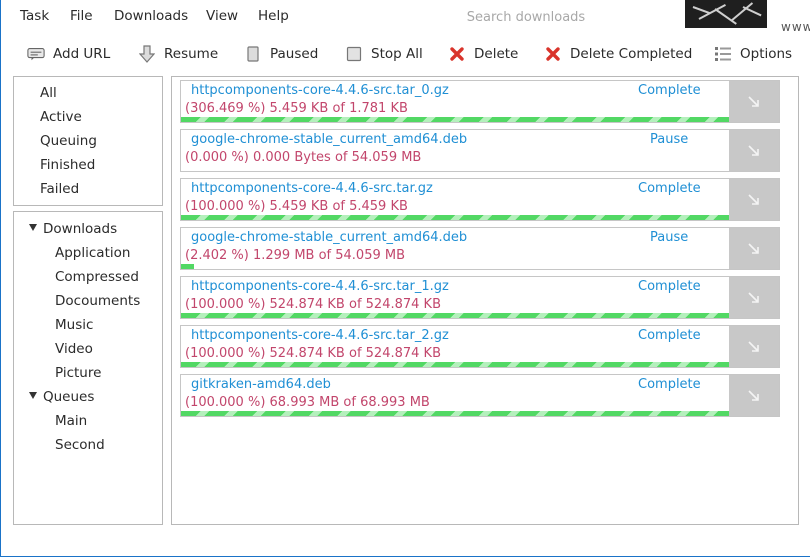 Image resolution: width=810 pixels, height=557 pixels. I want to click on download-filename: gitkraken-amd64.deb, so click(261, 384).